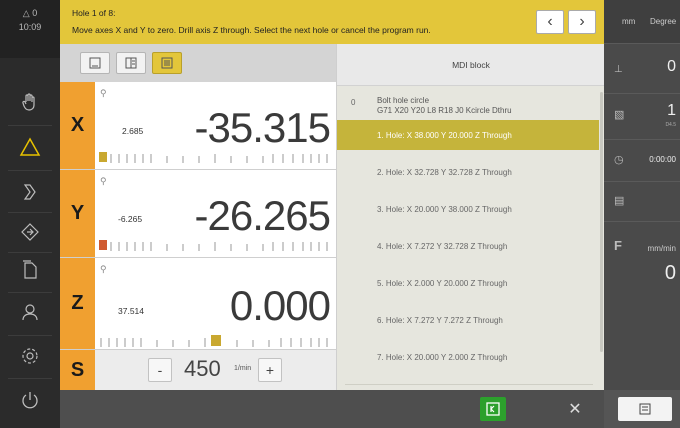 The height and width of the screenshot is (428, 680). What do you see at coordinates (30, 400) in the screenshot?
I see `power-icon` at bounding box center [30, 400].